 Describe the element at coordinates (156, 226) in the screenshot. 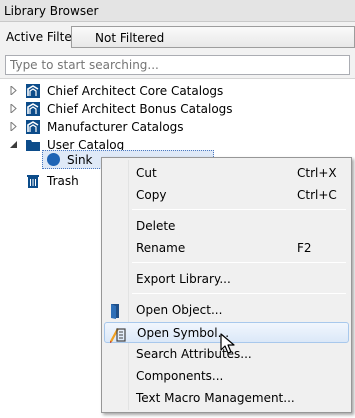

I see `menu-item-label: Delete` at that location.